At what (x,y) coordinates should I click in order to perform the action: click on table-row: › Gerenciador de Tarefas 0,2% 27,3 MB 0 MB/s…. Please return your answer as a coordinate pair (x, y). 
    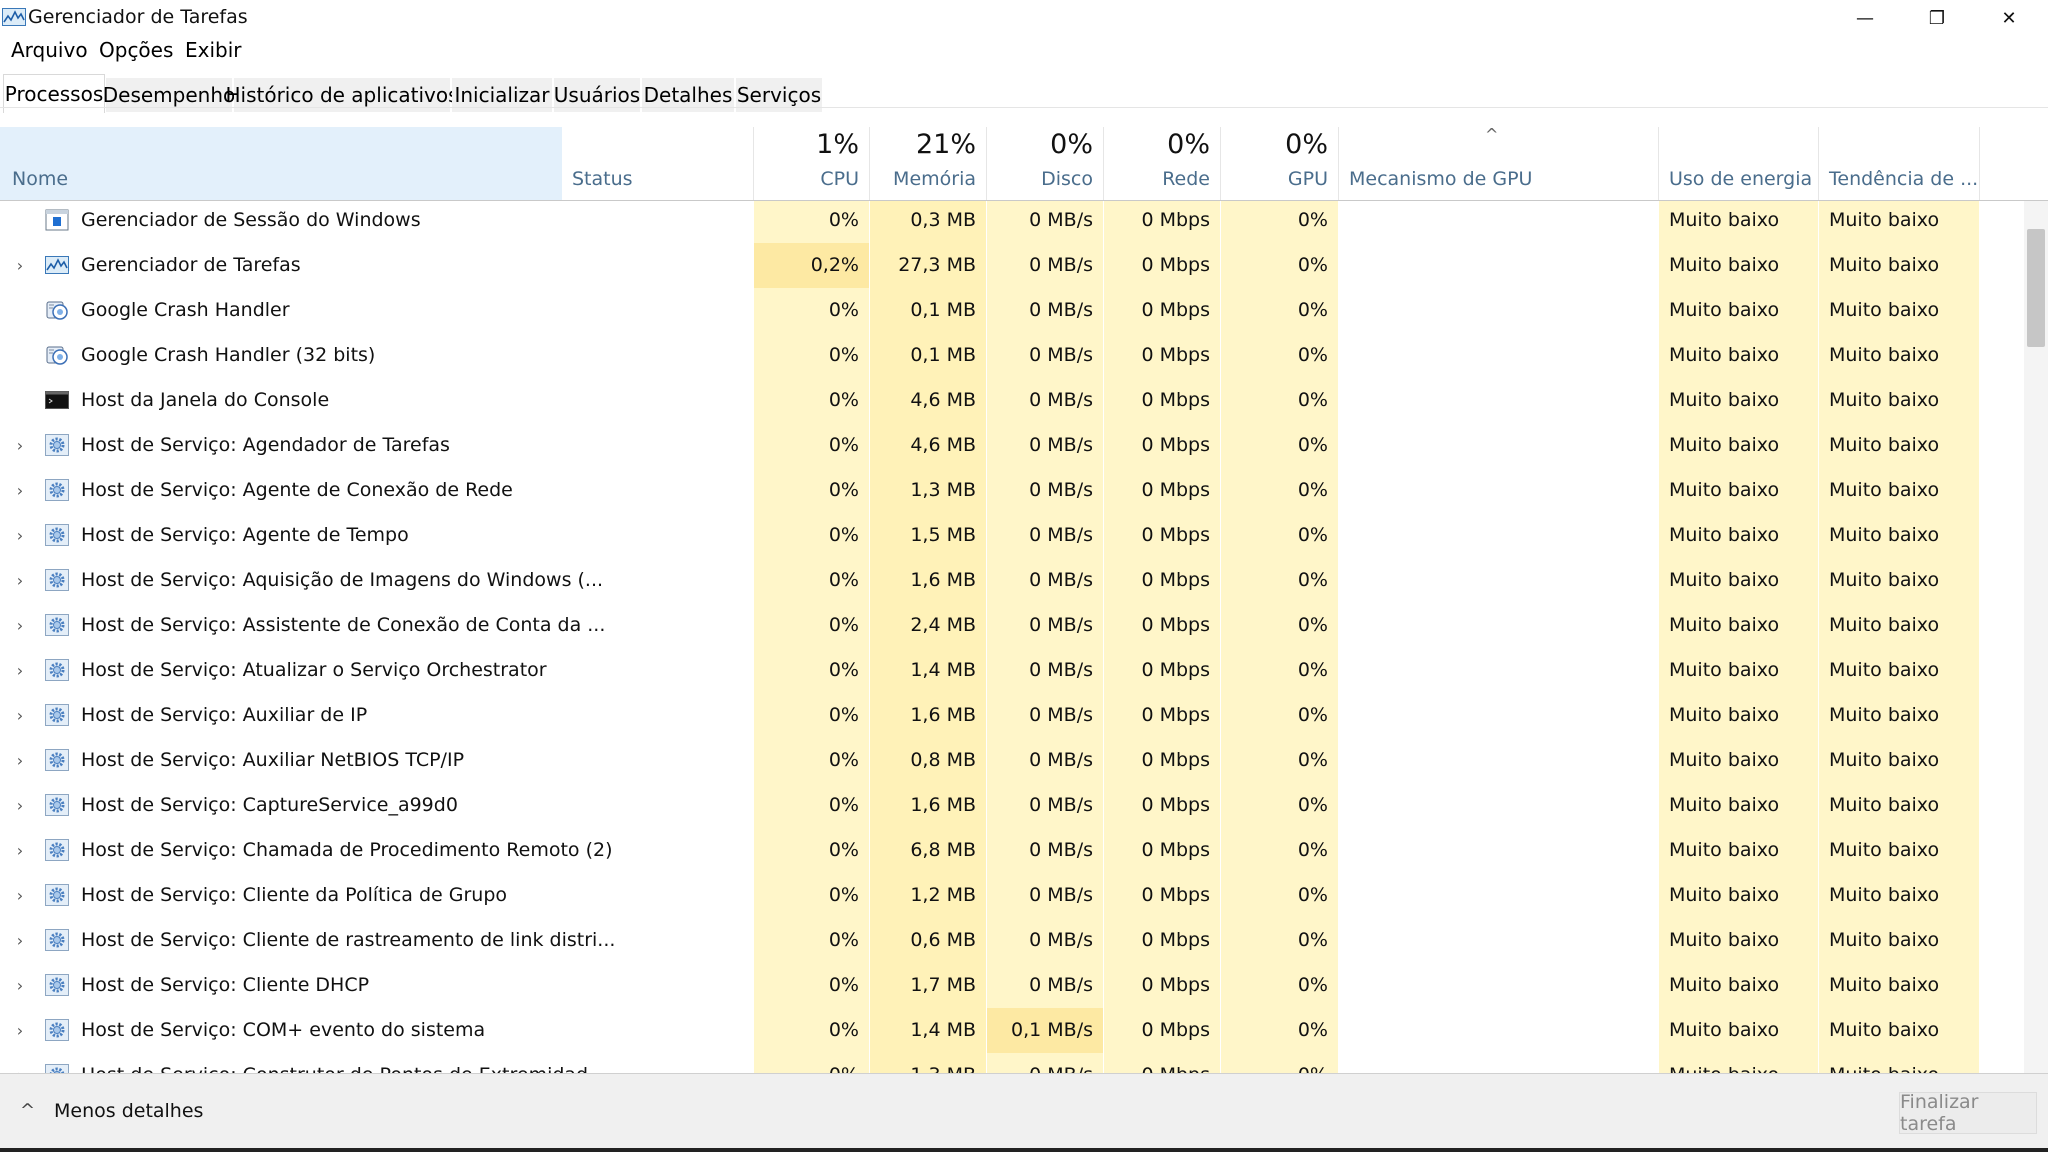
    Looking at the image, I should click on (1012, 265).